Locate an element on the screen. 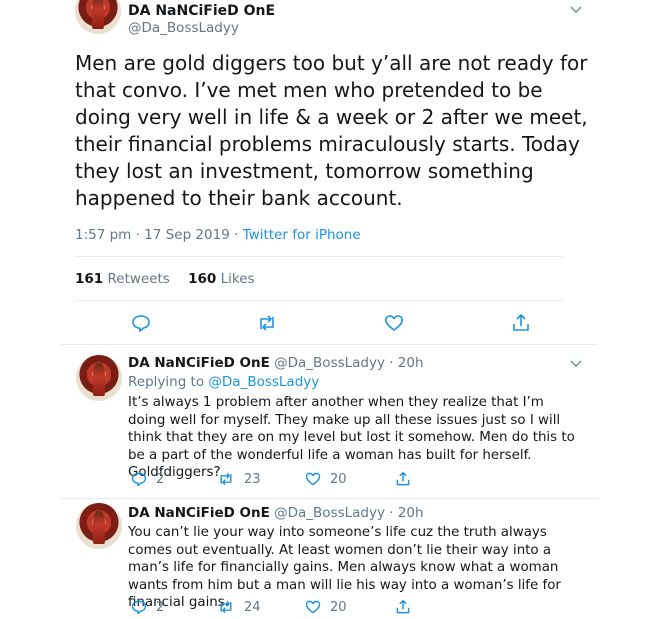 The width and height of the screenshot is (658, 619). replying-to-label: Replying to is located at coordinates (166, 382).